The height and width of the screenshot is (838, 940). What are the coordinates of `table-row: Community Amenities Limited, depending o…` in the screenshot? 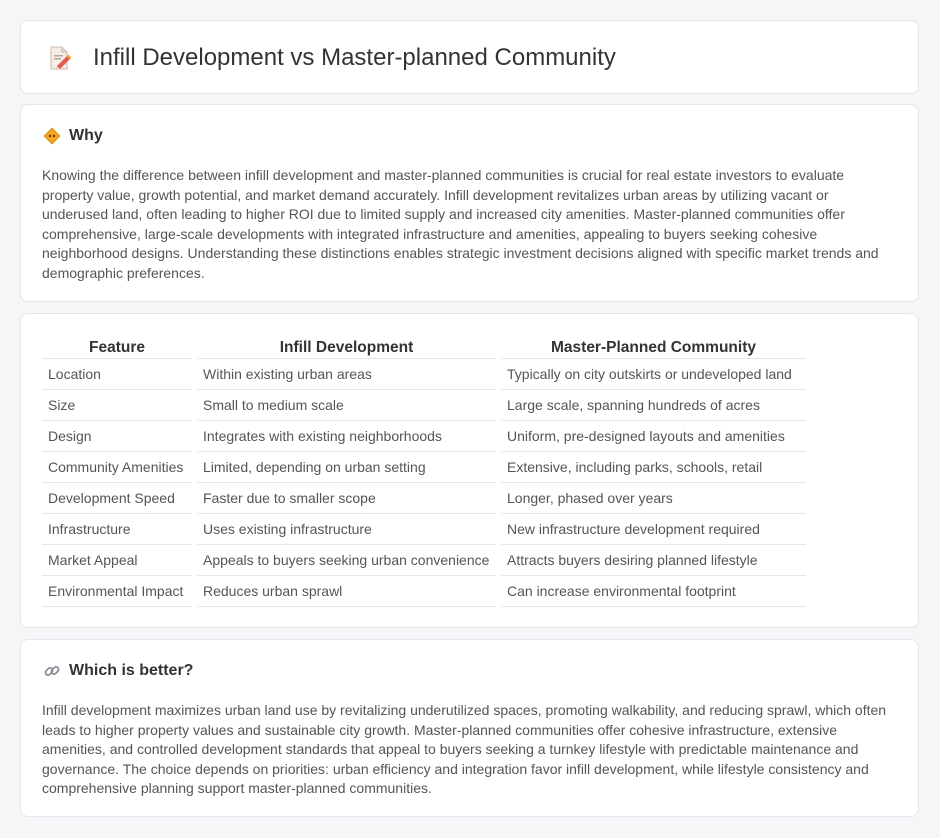 It's located at (424, 467).